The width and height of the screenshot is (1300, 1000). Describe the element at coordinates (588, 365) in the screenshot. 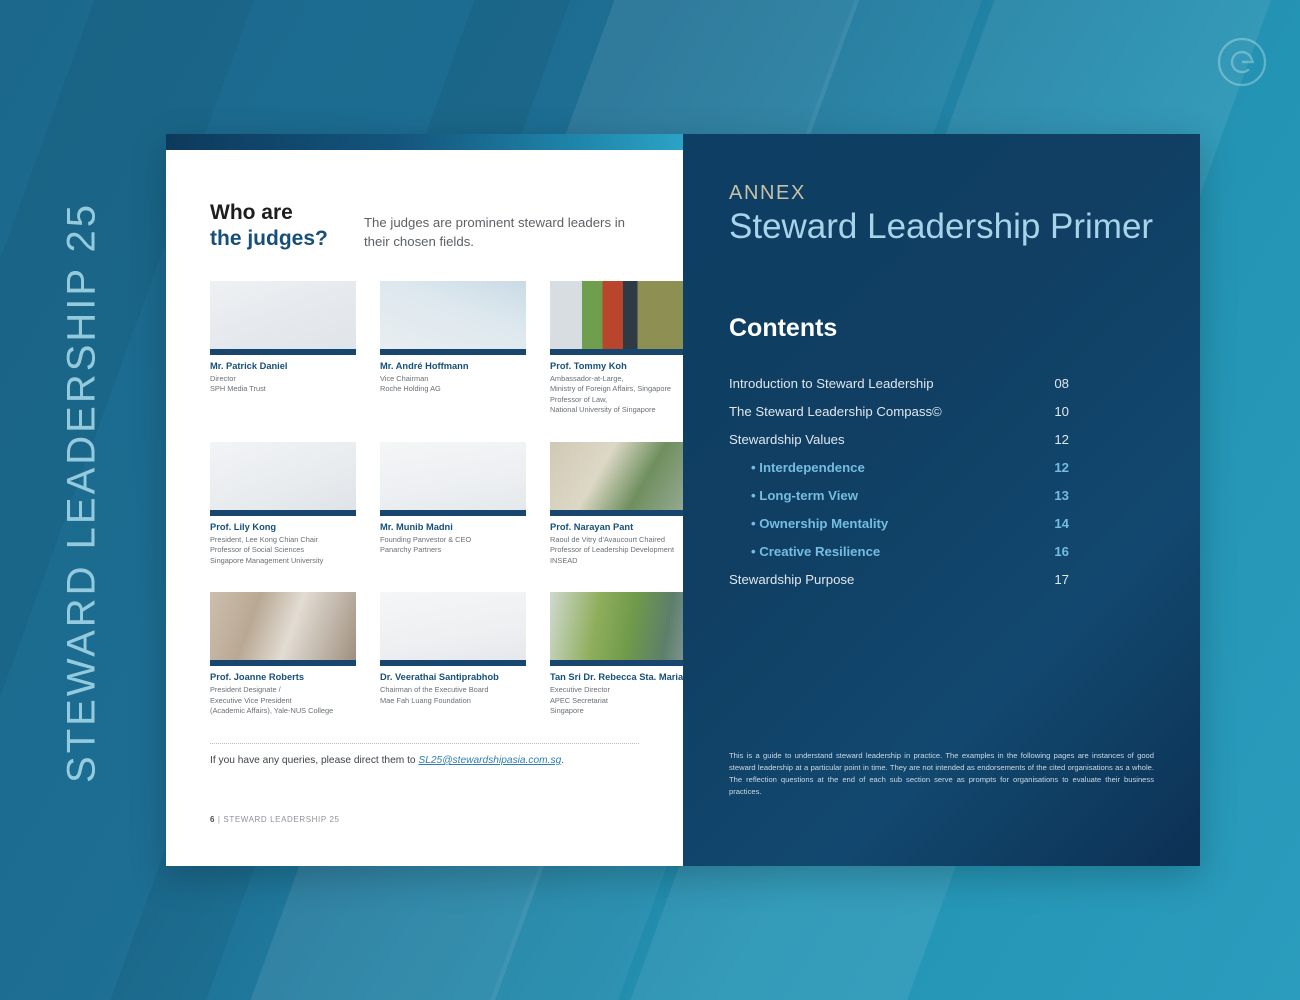

I see `judge-name: Prof. Tommy Koh` at that location.